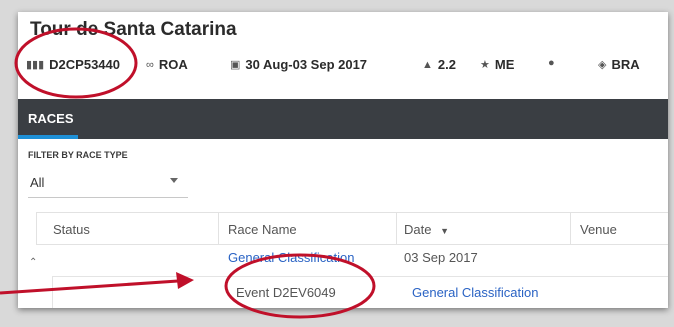  I want to click on bicycle-icon: ∞, so click(150, 64).